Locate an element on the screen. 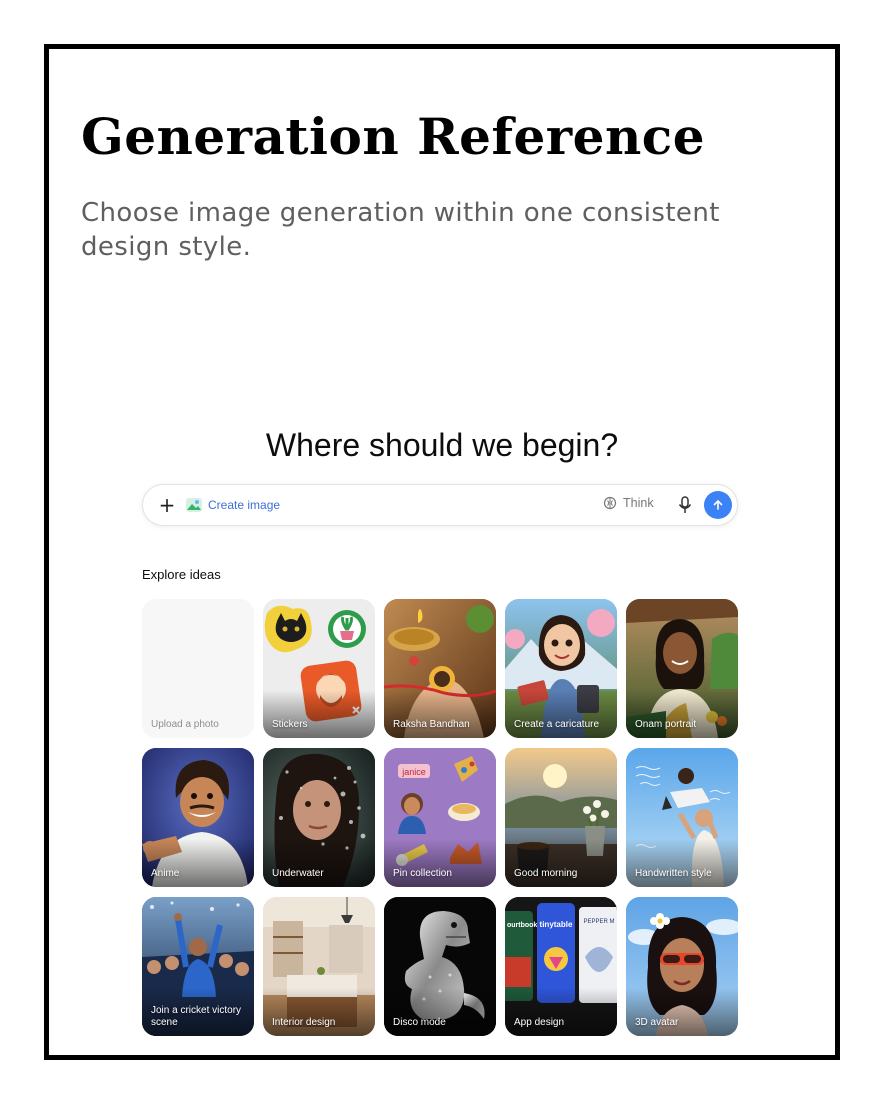 The height and width of the screenshot is (1100, 880). card-underwater: Underwater is located at coordinates (319, 817).